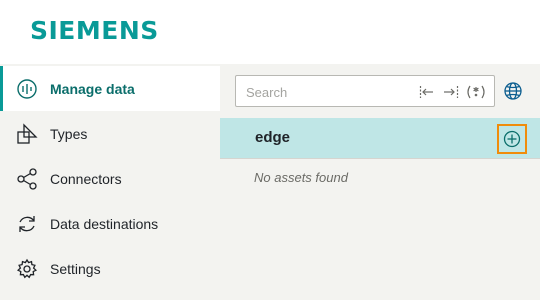  I want to click on regex-icon, so click(476, 92).